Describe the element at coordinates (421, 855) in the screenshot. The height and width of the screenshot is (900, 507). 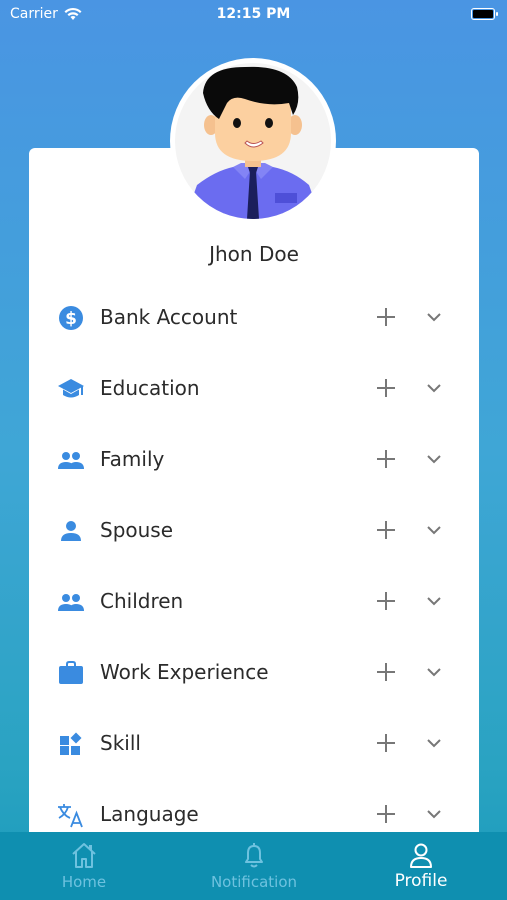
I see `user-icon` at that location.